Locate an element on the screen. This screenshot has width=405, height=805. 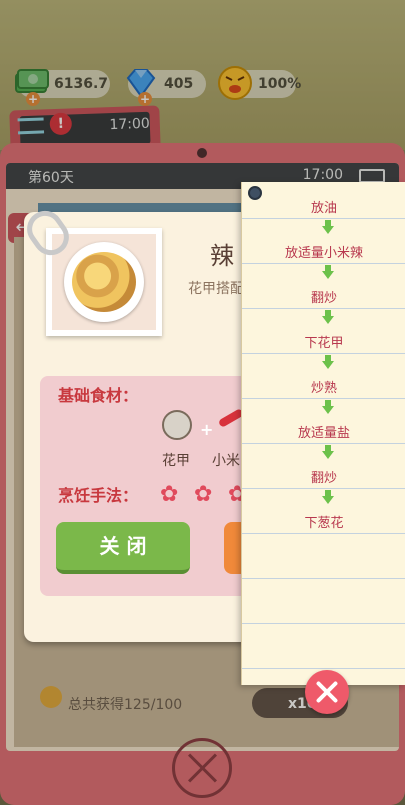
pin-icon is located at coordinates (255, 193).